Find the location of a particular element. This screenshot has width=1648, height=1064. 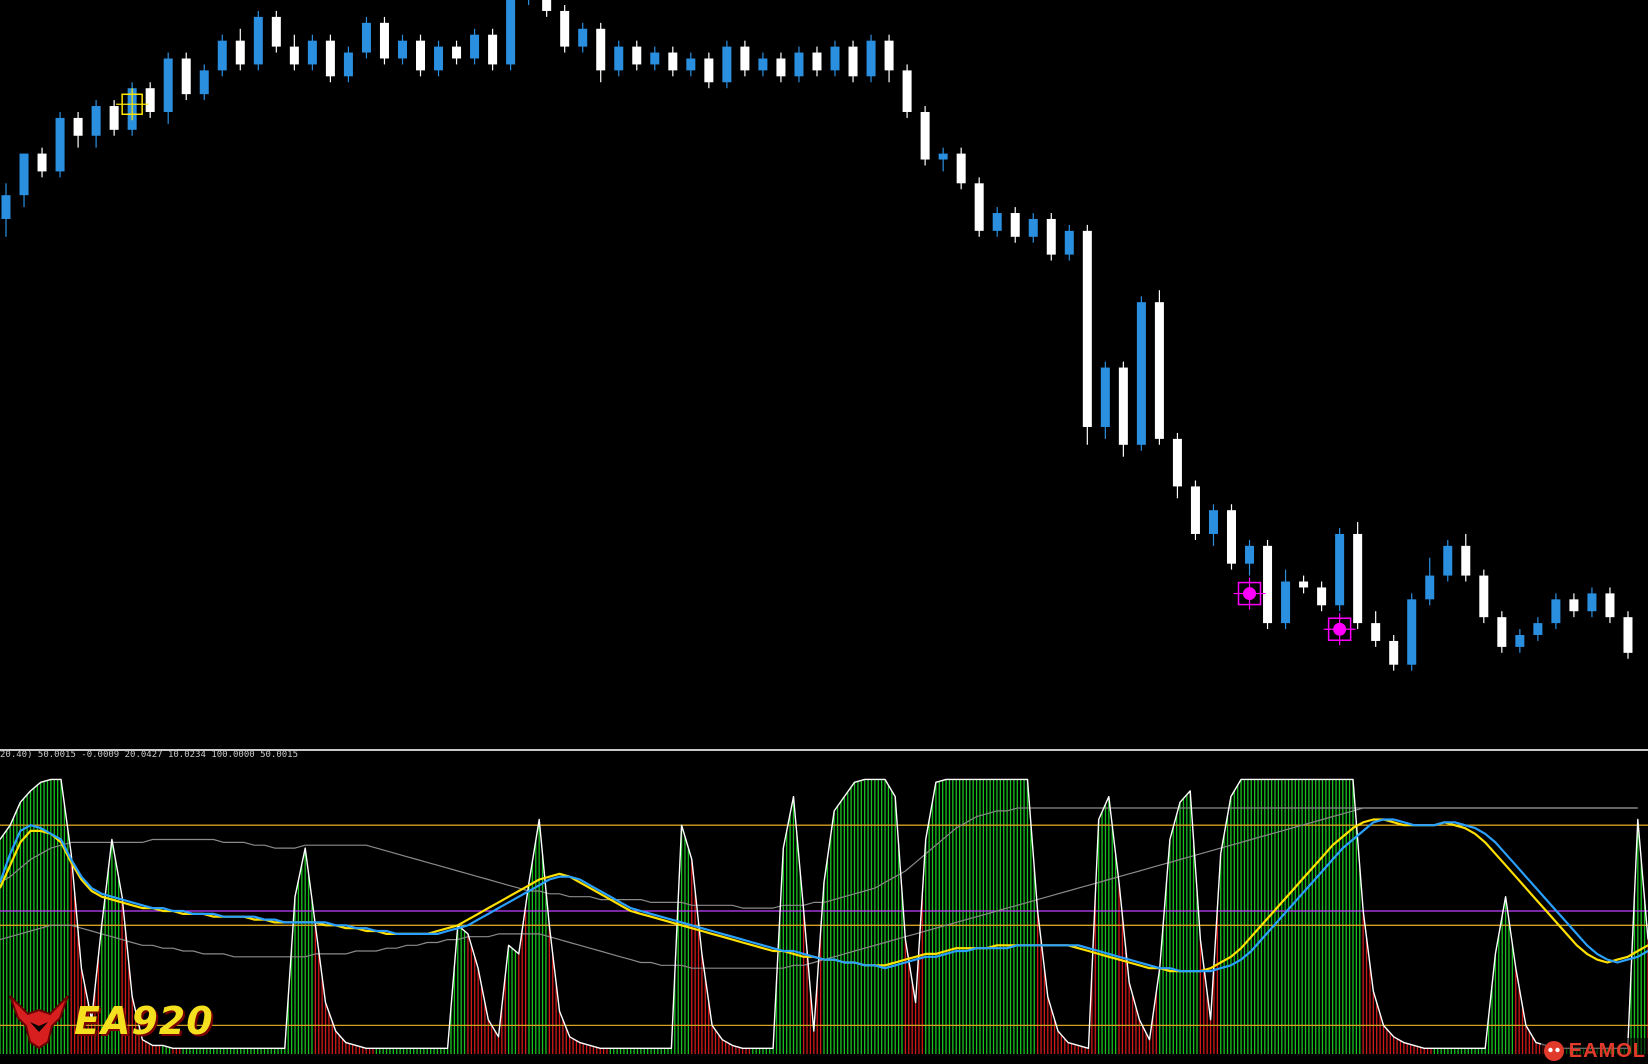

bull-head-icon is located at coordinates (39, 1022).